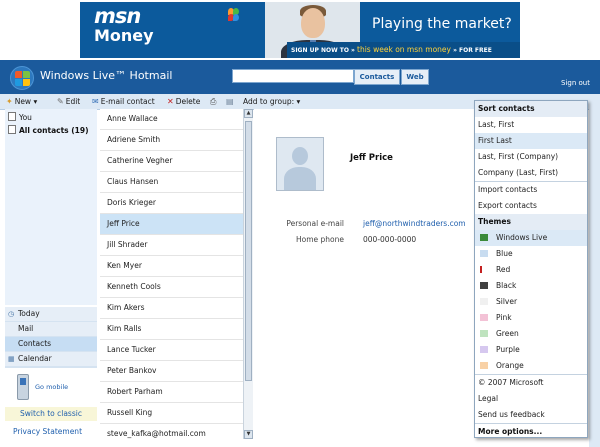  I want to click on new-button: ✦ New ▾, so click(21, 101).